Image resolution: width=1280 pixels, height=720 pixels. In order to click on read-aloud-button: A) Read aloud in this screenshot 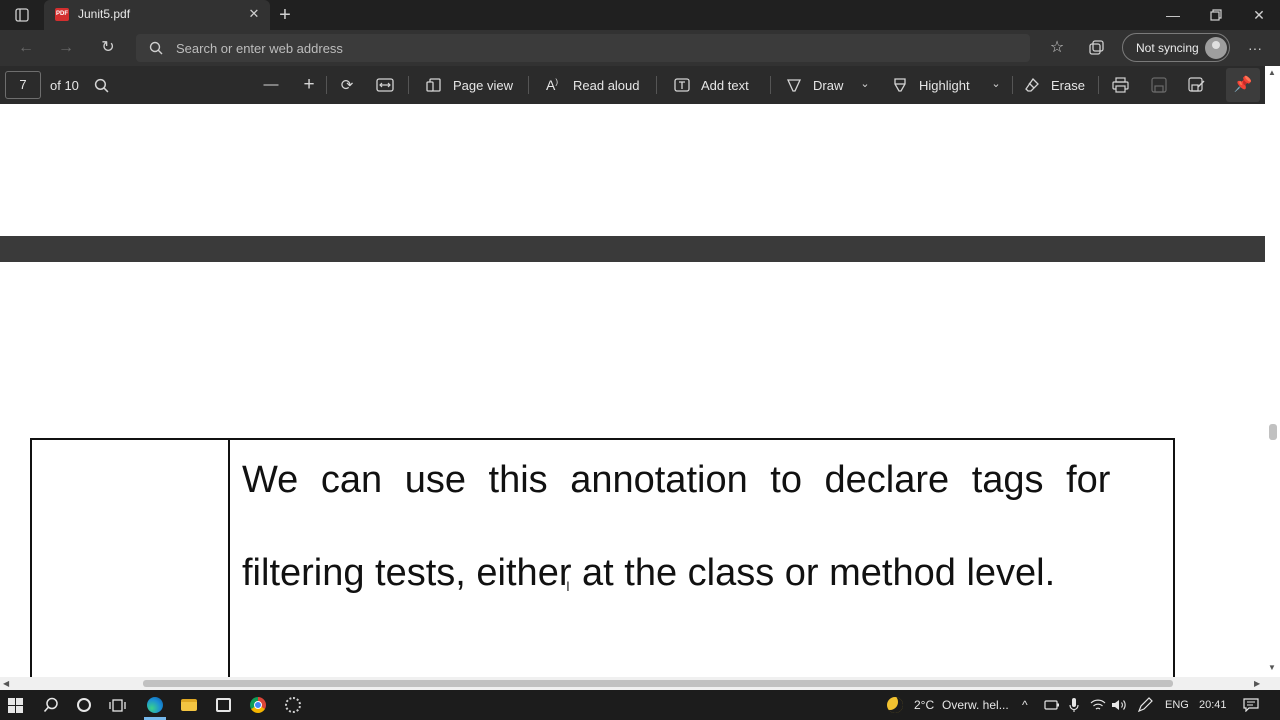, I will do `click(594, 85)`.